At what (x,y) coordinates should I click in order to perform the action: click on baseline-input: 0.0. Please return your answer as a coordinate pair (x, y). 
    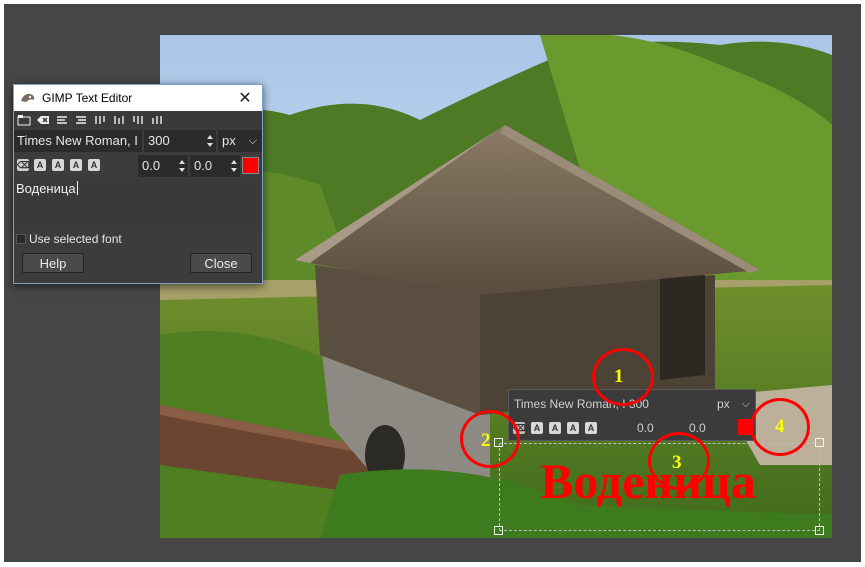
    Looking at the image, I should click on (163, 166).